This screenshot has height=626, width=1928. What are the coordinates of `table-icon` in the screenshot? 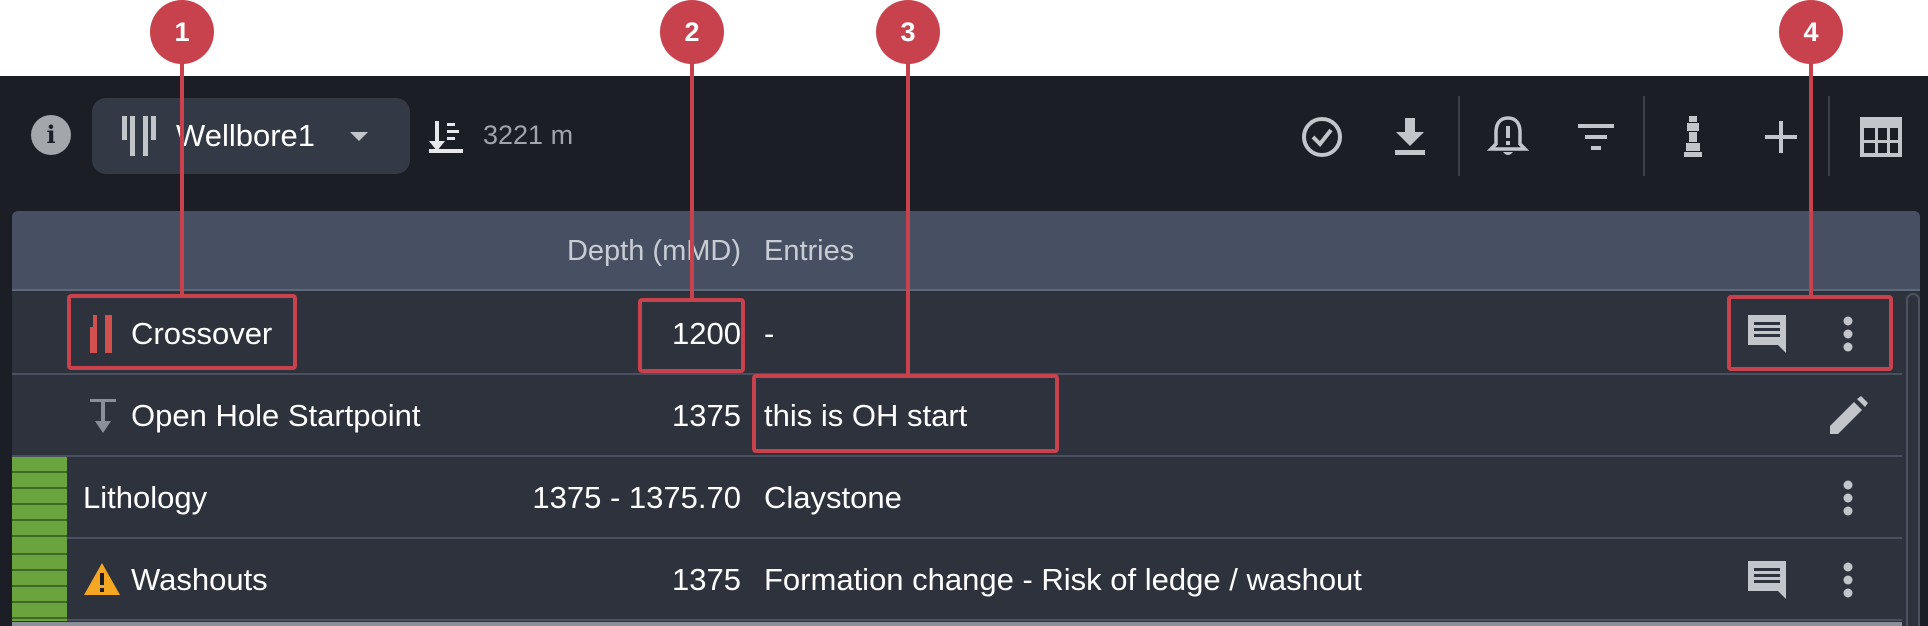 It's located at (1881, 137).